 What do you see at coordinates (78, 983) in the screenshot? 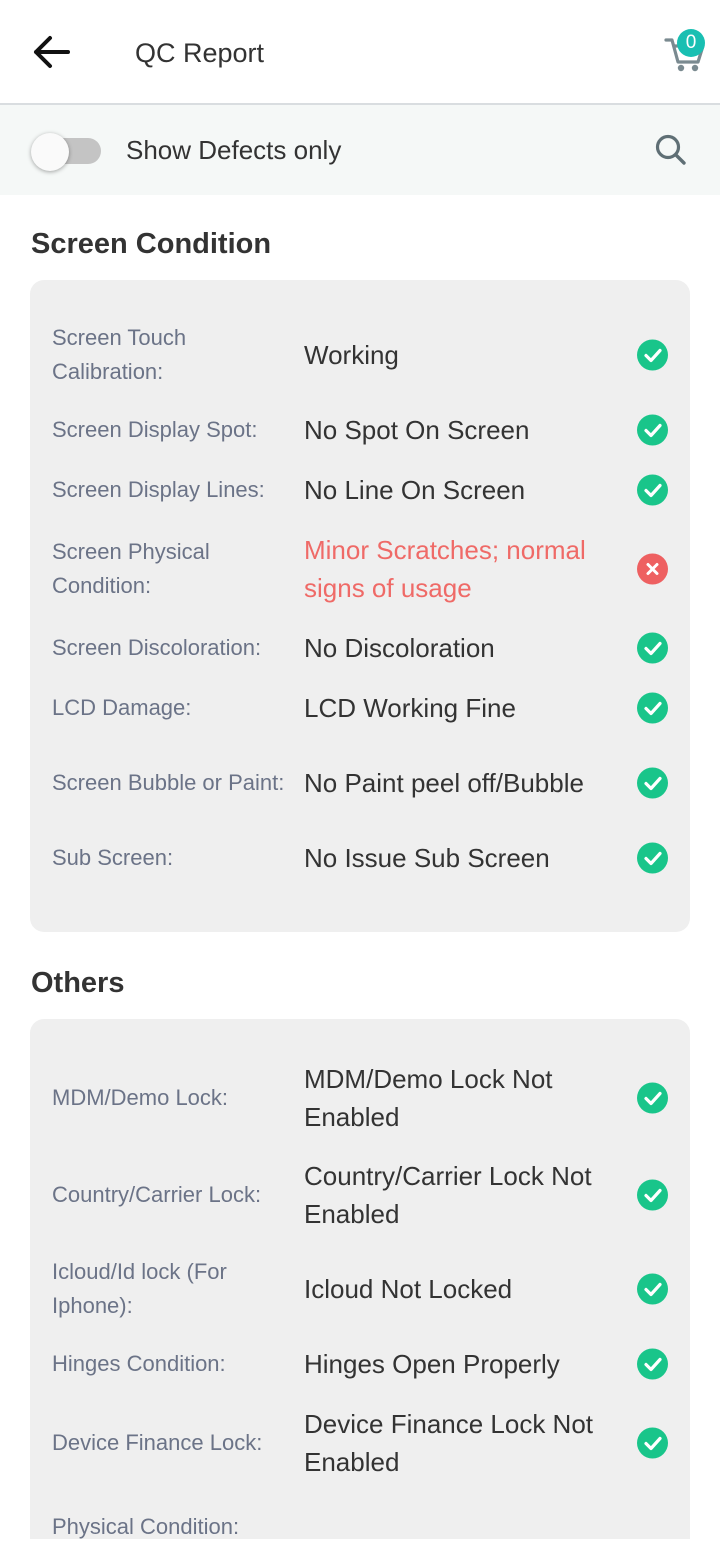
I see `section-title-others: Others` at bounding box center [78, 983].